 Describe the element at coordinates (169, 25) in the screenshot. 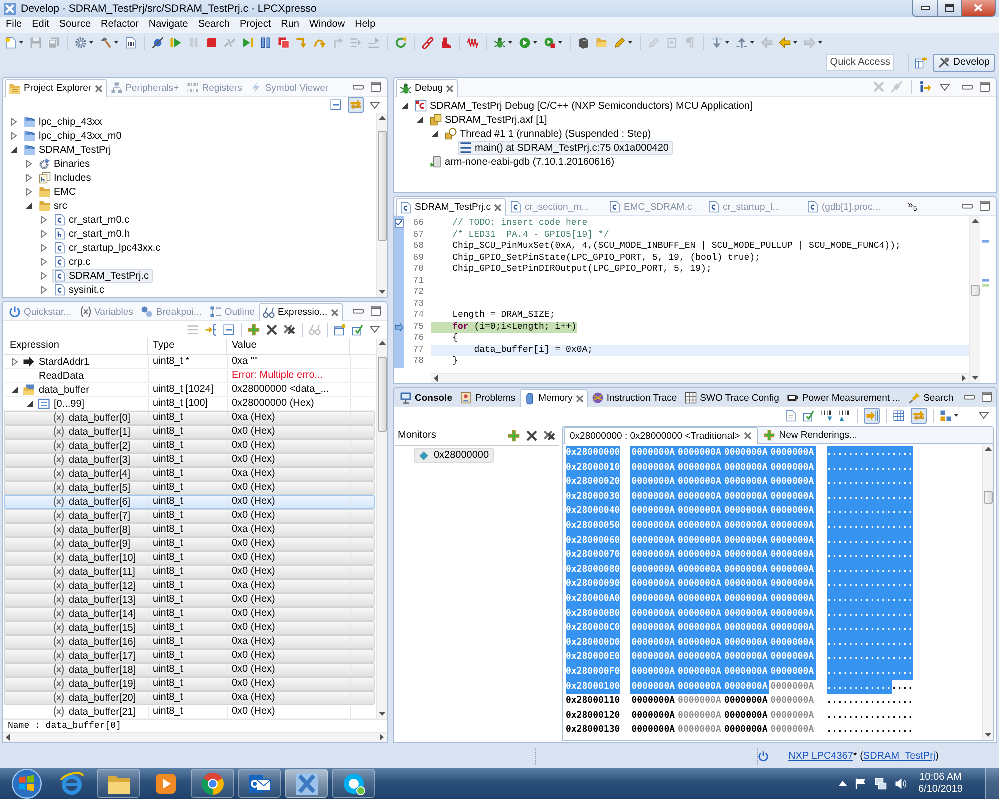

I see `menu-item: Navigate` at that location.